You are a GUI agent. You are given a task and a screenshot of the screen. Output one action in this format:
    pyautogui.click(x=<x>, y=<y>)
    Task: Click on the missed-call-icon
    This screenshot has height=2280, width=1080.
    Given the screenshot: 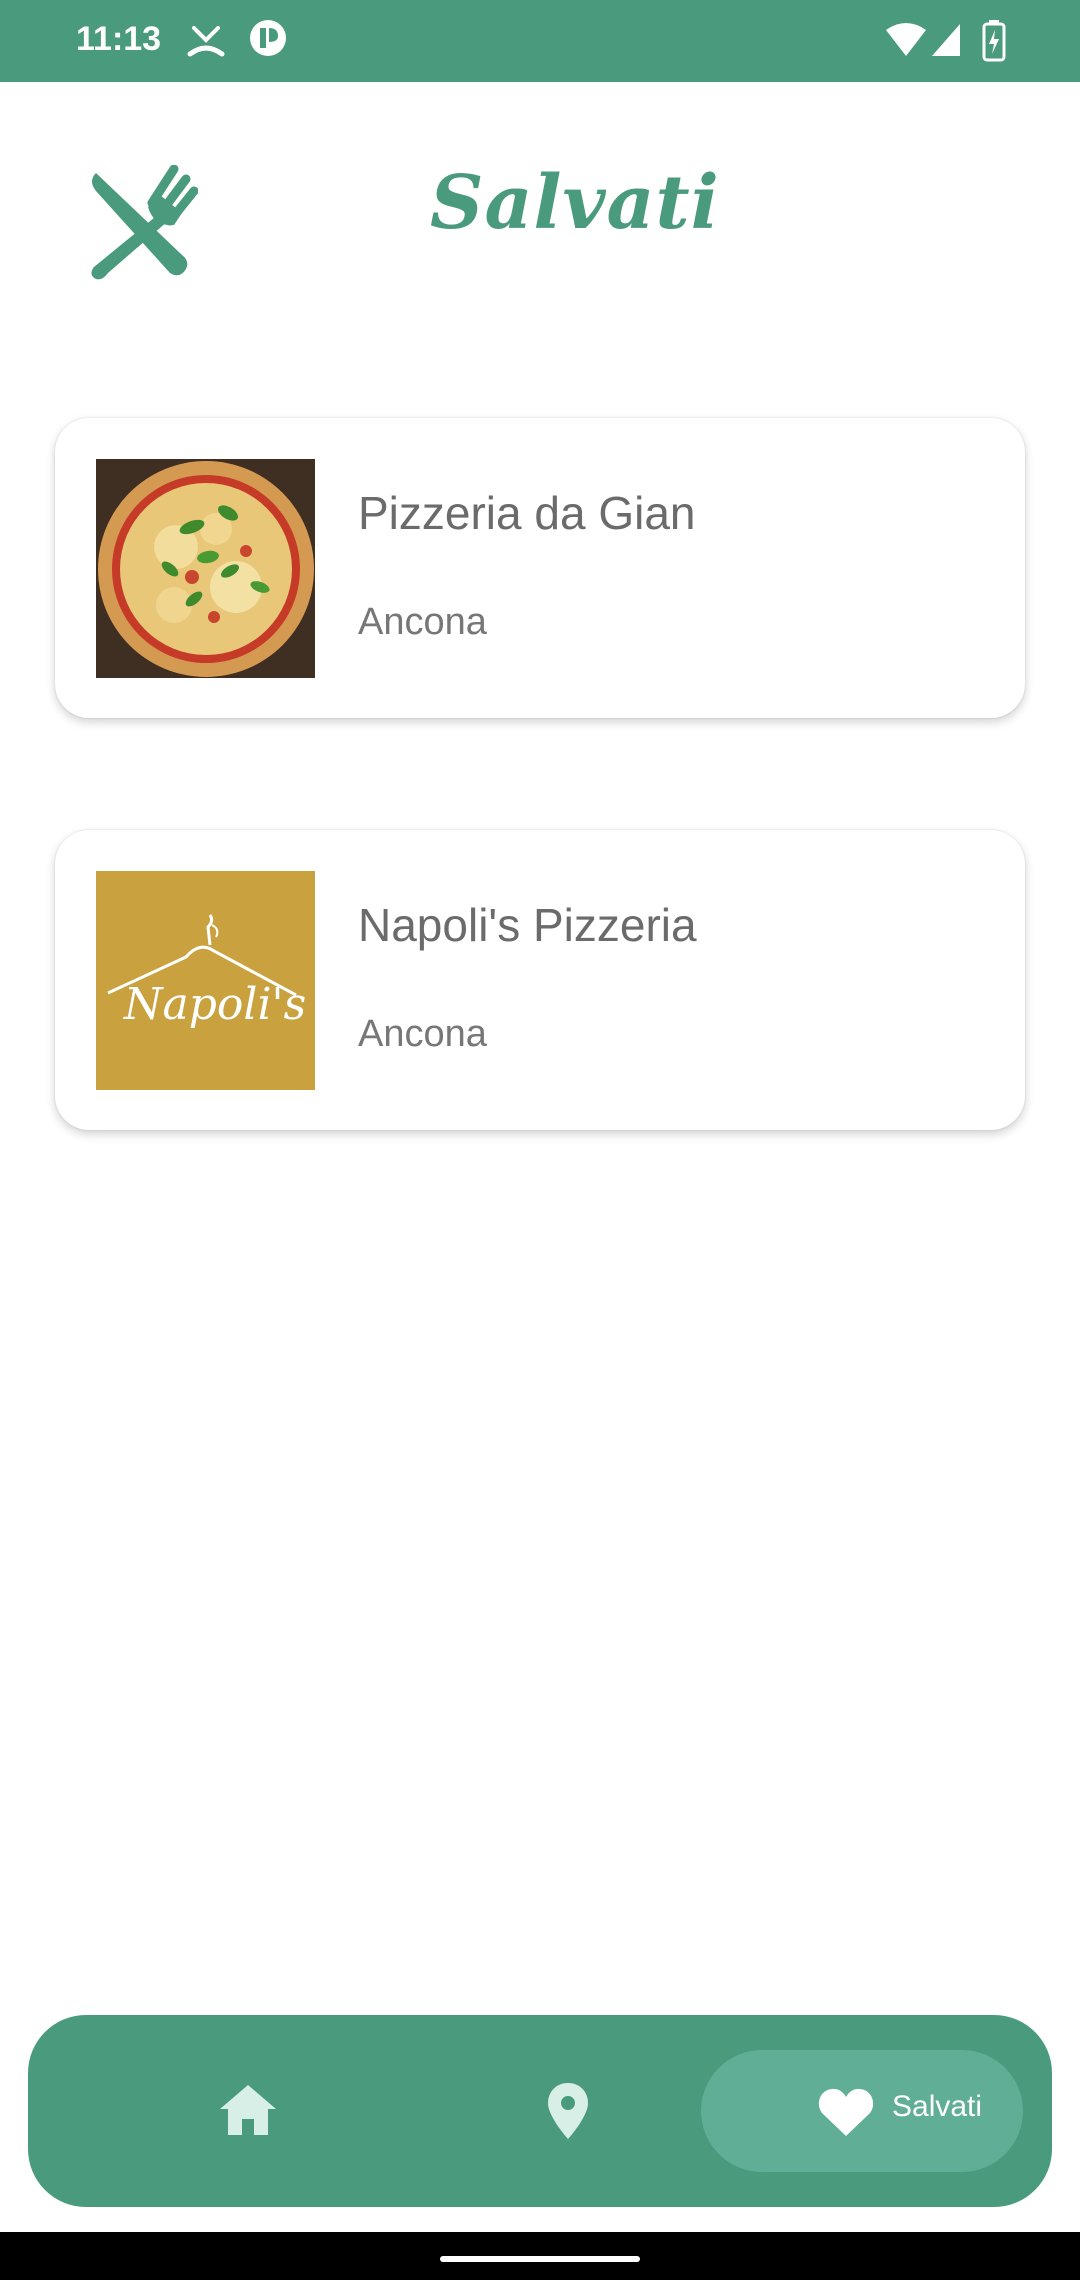 What is the action you would take?
    pyautogui.click(x=206, y=44)
    